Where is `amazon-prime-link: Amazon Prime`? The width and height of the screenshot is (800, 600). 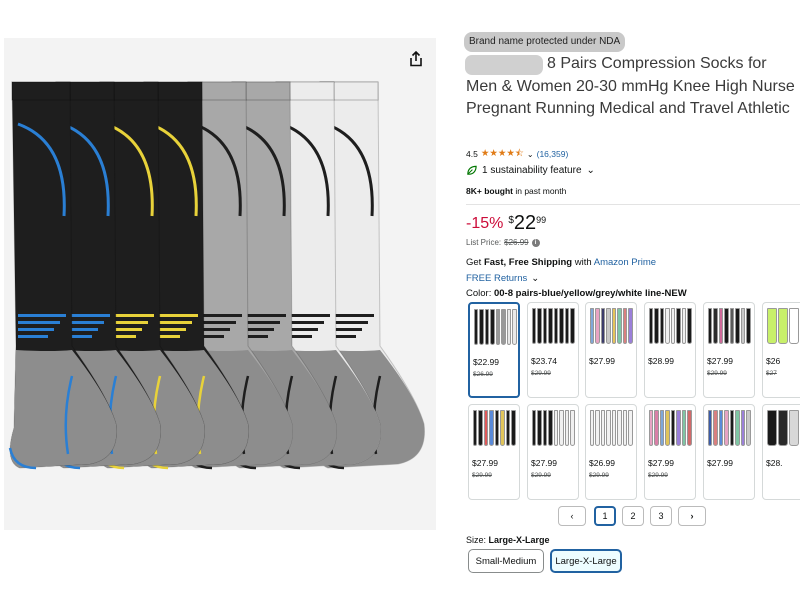
amazon-prime-link: Amazon Prime is located at coordinates (625, 262).